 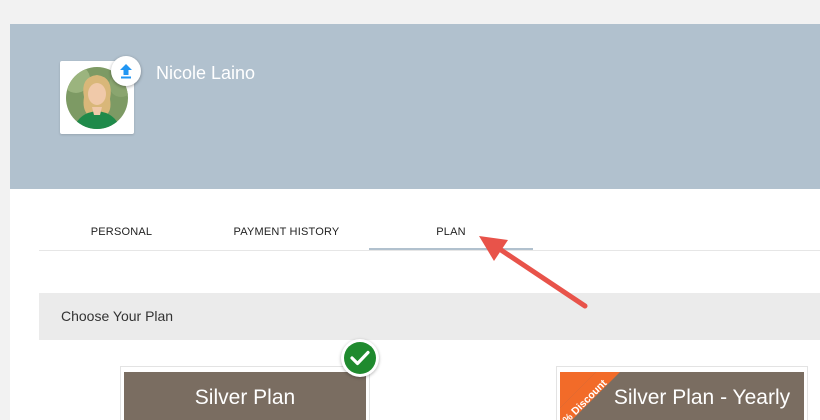 I want to click on check-circle, so click(x=360, y=358).